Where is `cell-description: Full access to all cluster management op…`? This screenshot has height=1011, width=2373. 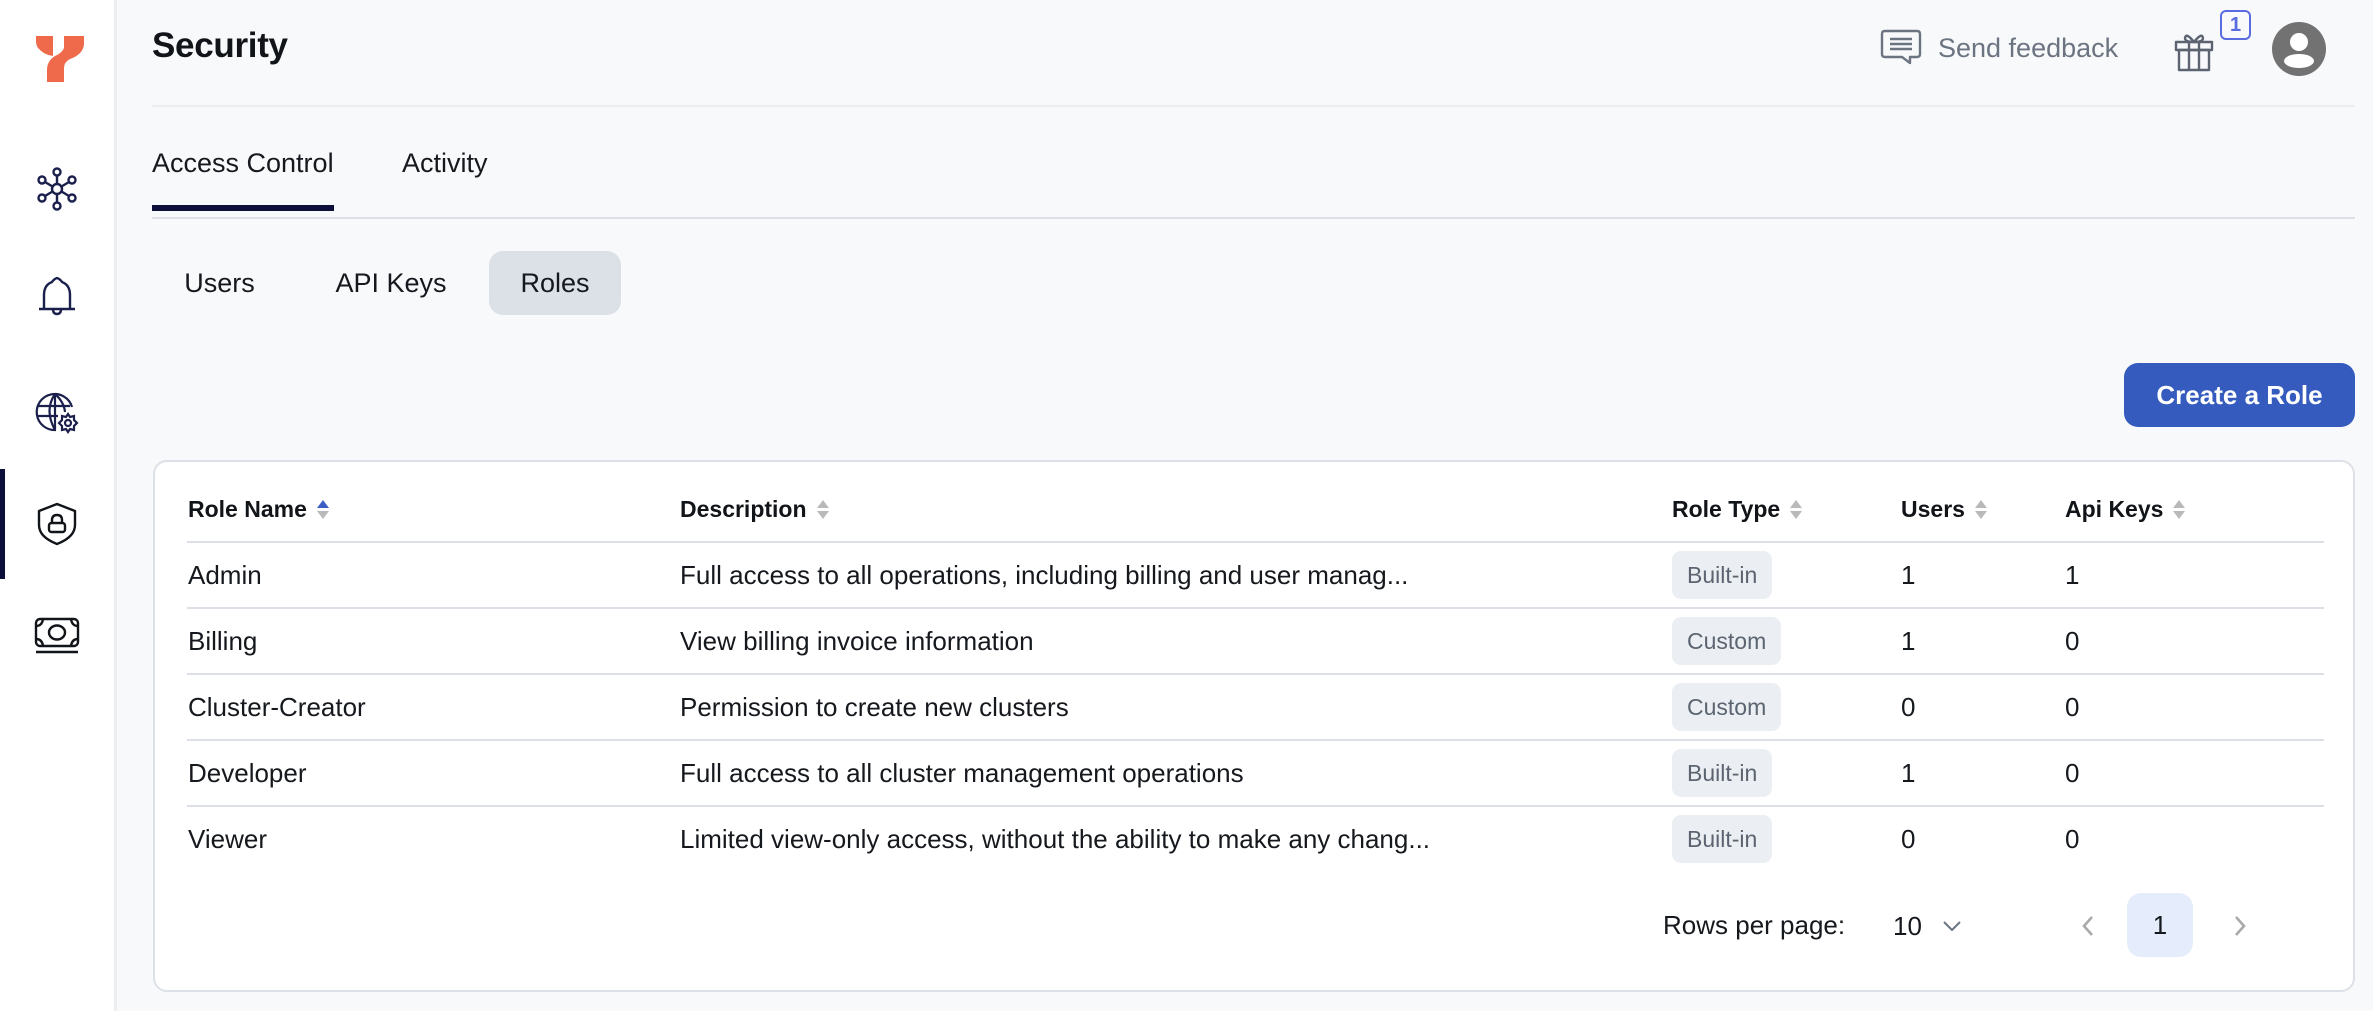
cell-description: Full access to all cluster management op… is located at coordinates (962, 772).